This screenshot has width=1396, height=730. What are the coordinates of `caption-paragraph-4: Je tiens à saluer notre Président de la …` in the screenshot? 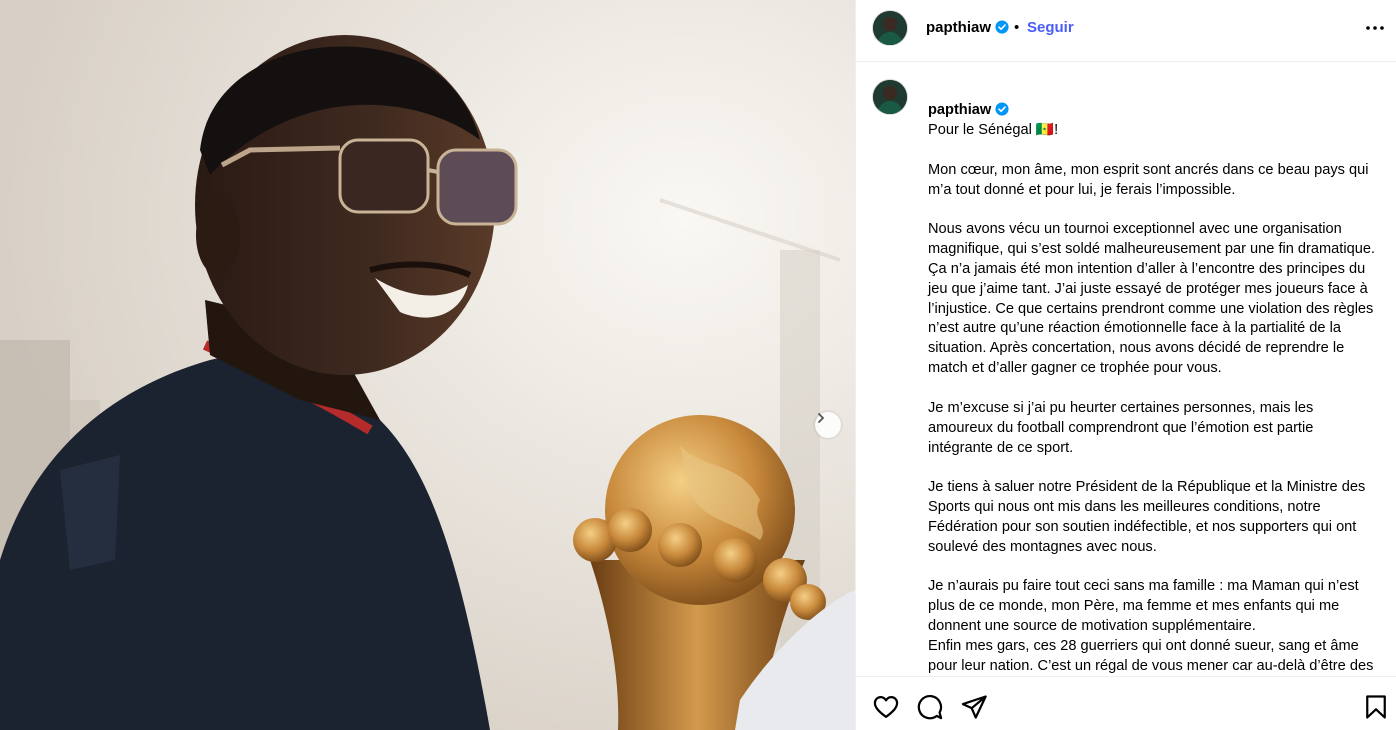 It's located at (1147, 516).